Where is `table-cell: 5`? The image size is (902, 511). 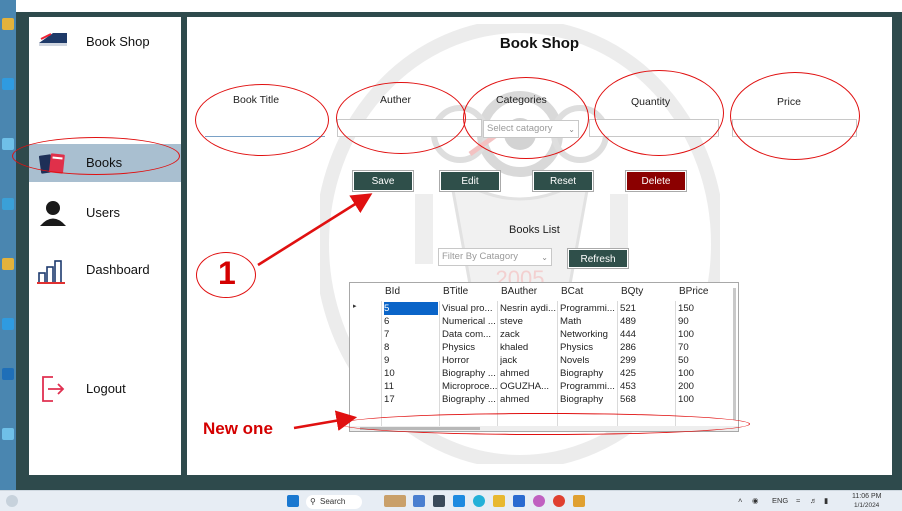
table-cell: 5 is located at coordinates (411, 308).